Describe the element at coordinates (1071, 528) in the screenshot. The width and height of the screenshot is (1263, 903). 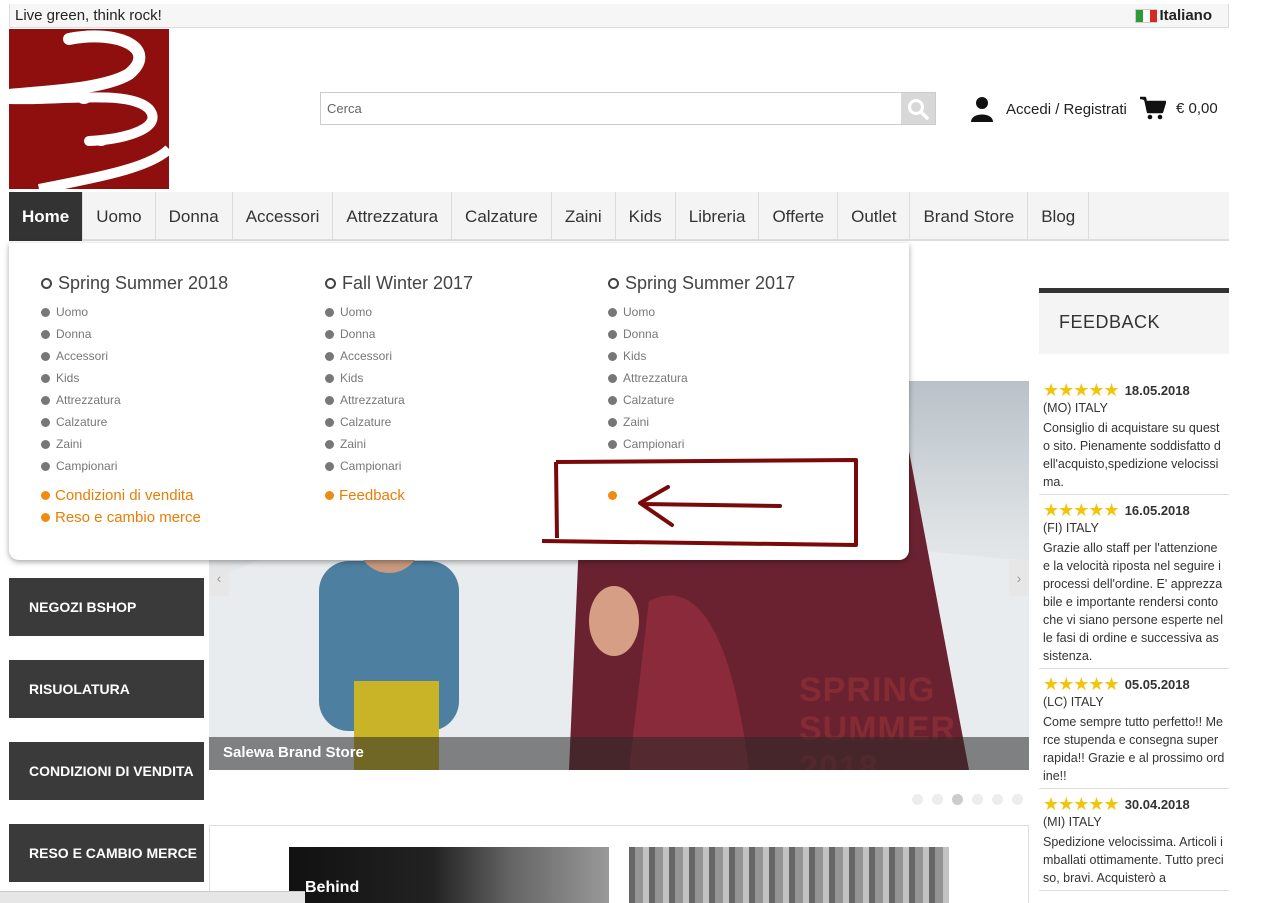
I see `feedback-location: (FI) ITALY` at that location.